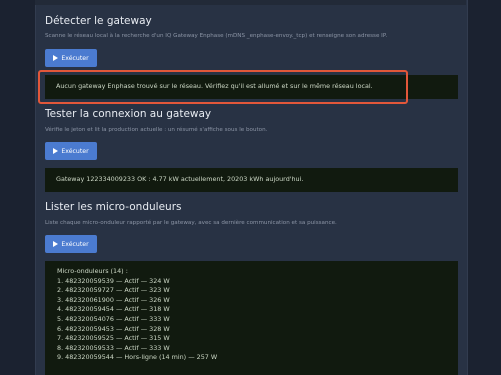 Image resolution: width=501 pixels, height=375 pixels. What do you see at coordinates (113, 290) in the screenshot?
I see `output-line: 2. 482320059727 — Actif — 323 W` at bounding box center [113, 290].